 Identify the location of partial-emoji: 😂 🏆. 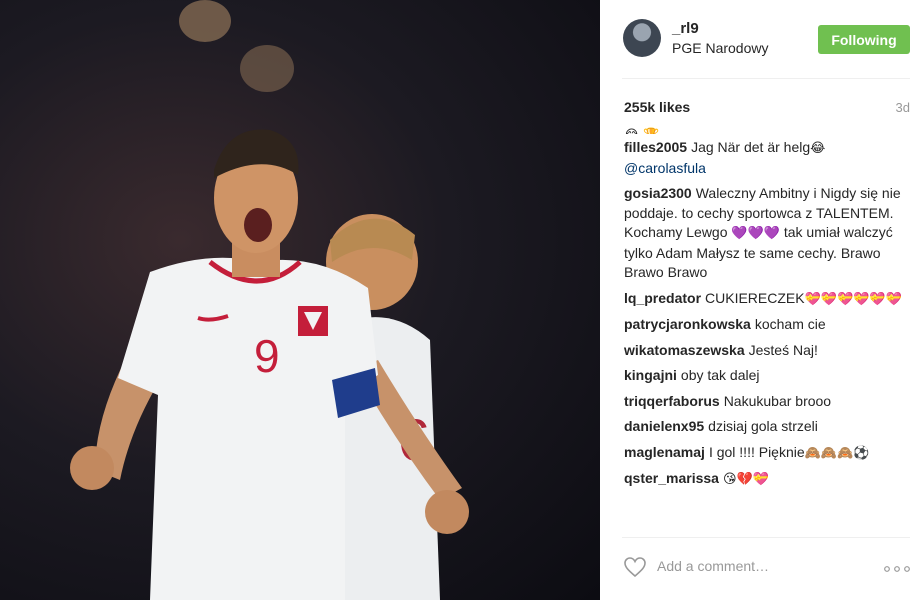
(642, 131).